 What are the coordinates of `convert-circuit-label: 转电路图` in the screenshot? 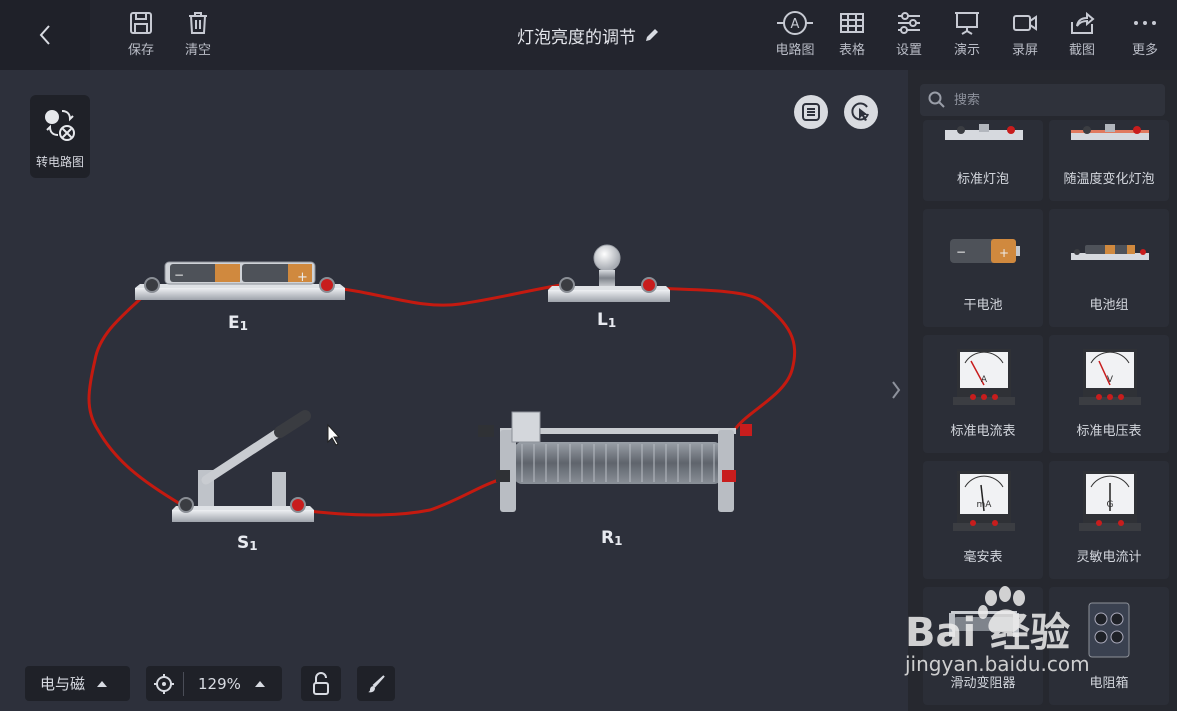 It's located at (59, 162).